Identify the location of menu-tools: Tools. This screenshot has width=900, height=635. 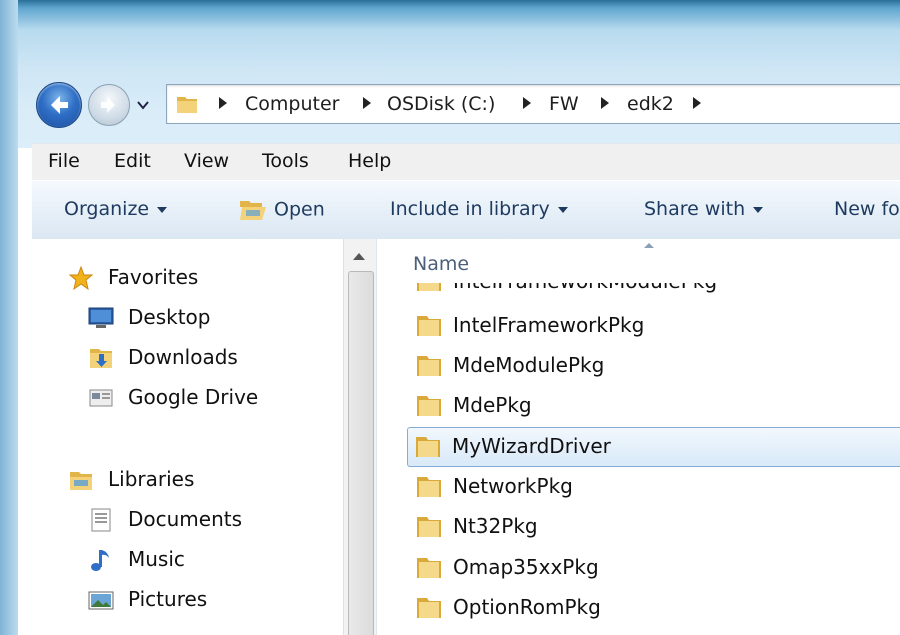
(285, 161).